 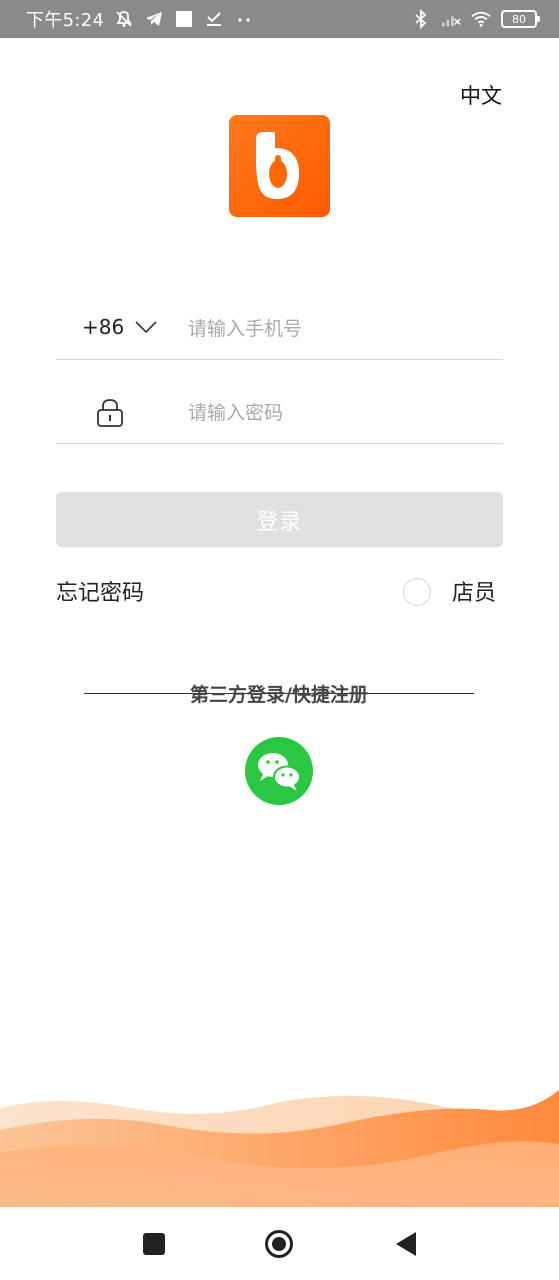 I want to click on home-icon, so click(x=279, y=1244).